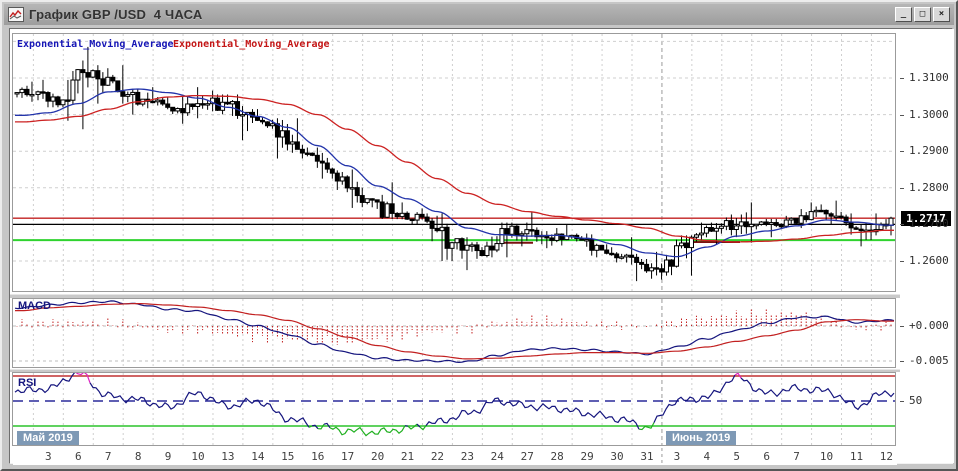 Image resolution: width=958 pixels, height=471 pixels. Describe the element at coordinates (941, 14) in the screenshot. I see `close-button: ×` at that location.